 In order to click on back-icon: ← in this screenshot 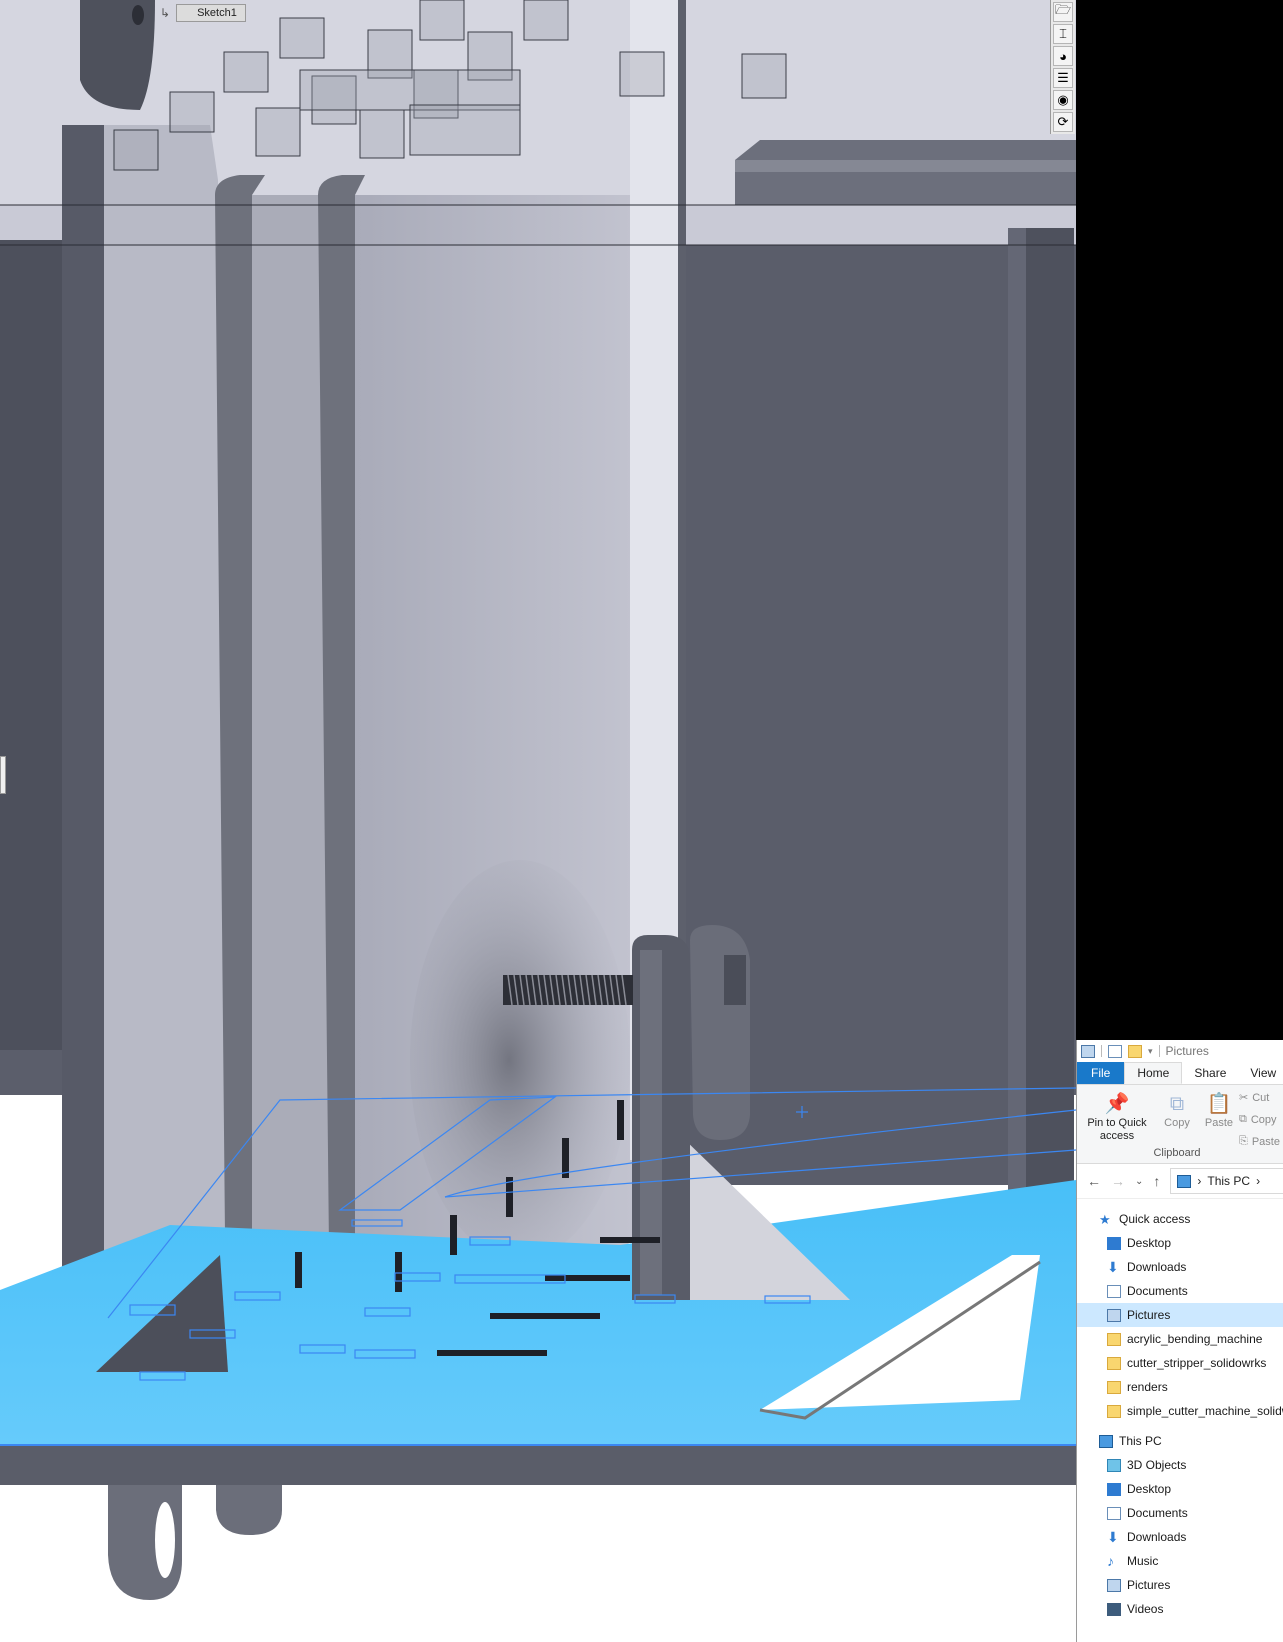, I will do `click(1094, 1181)`.